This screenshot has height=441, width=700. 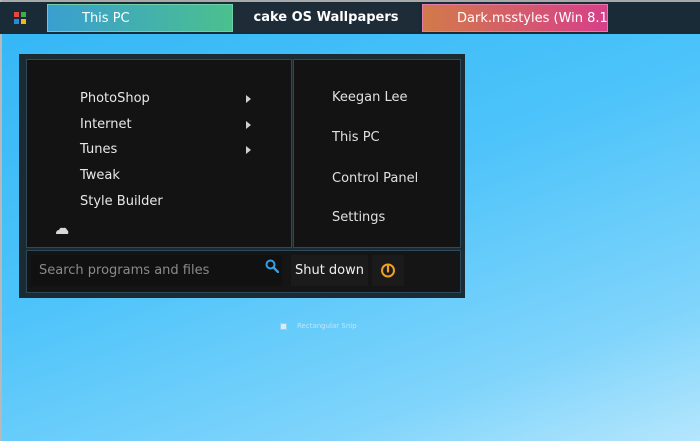 What do you see at coordinates (358, 218) in the screenshot?
I see `place-item-settings: Settings` at bounding box center [358, 218].